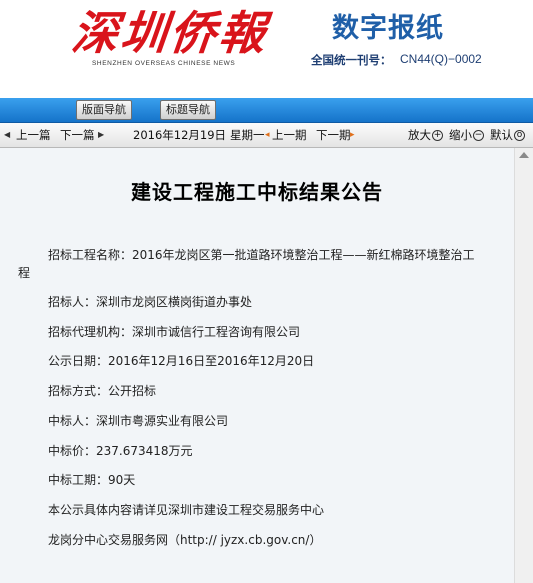 This screenshot has height=583, width=533. What do you see at coordinates (77, 135) in the screenshot?
I see `next-article-link: 下一篇` at bounding box center [77, 135].